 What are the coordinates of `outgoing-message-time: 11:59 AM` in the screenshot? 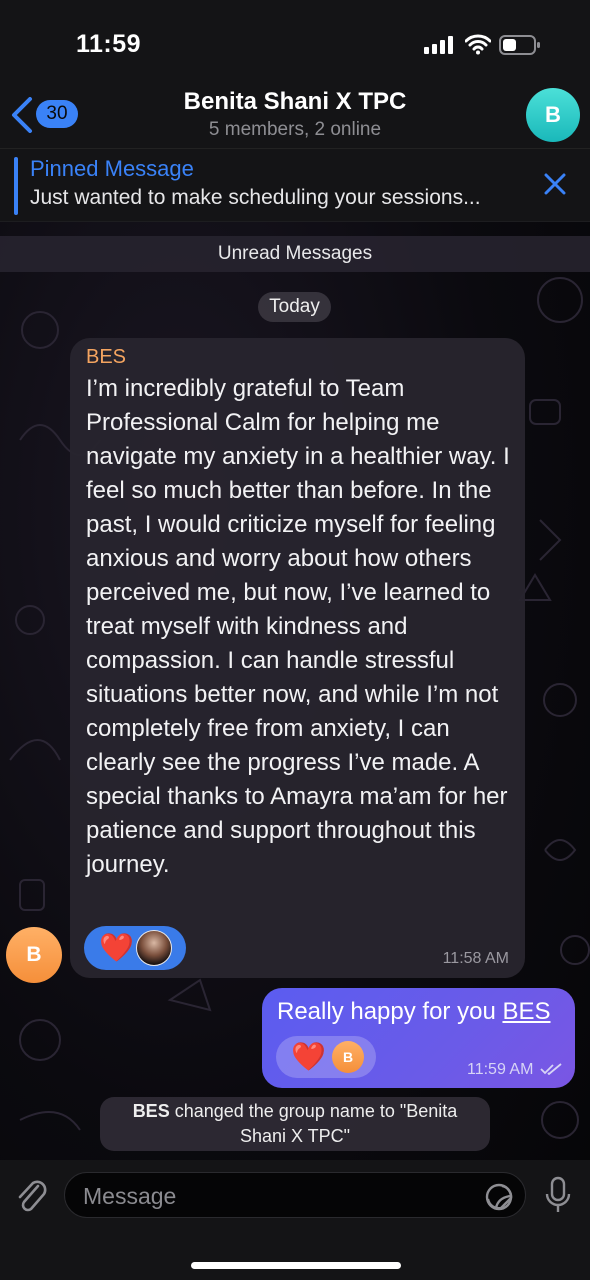 It's located at (514, 1070).